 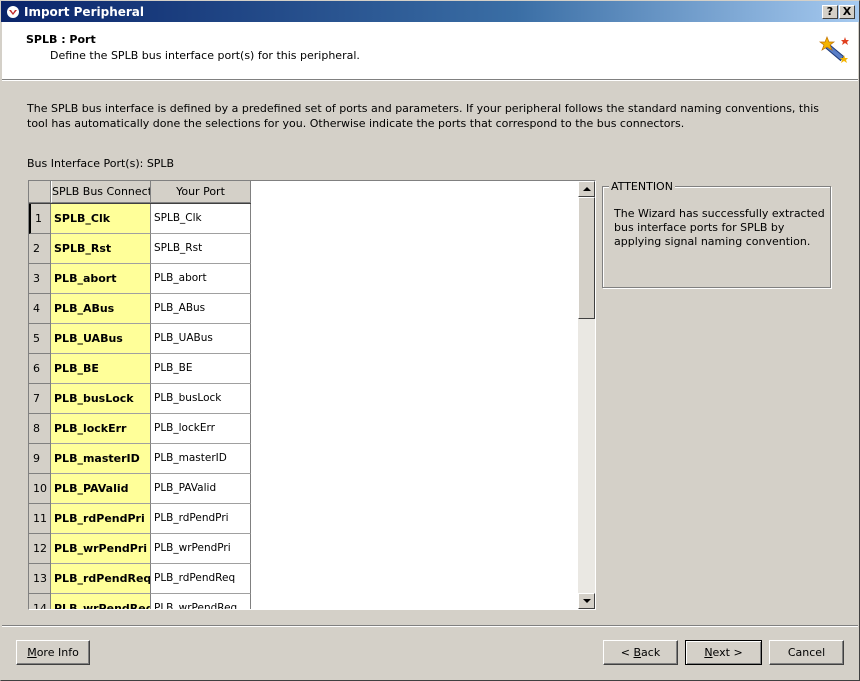 What do you see at coordinates (101, 489) in the screenshot?
I see `connector-cell: PLB_PAValid` at bounding box center [101, 489].